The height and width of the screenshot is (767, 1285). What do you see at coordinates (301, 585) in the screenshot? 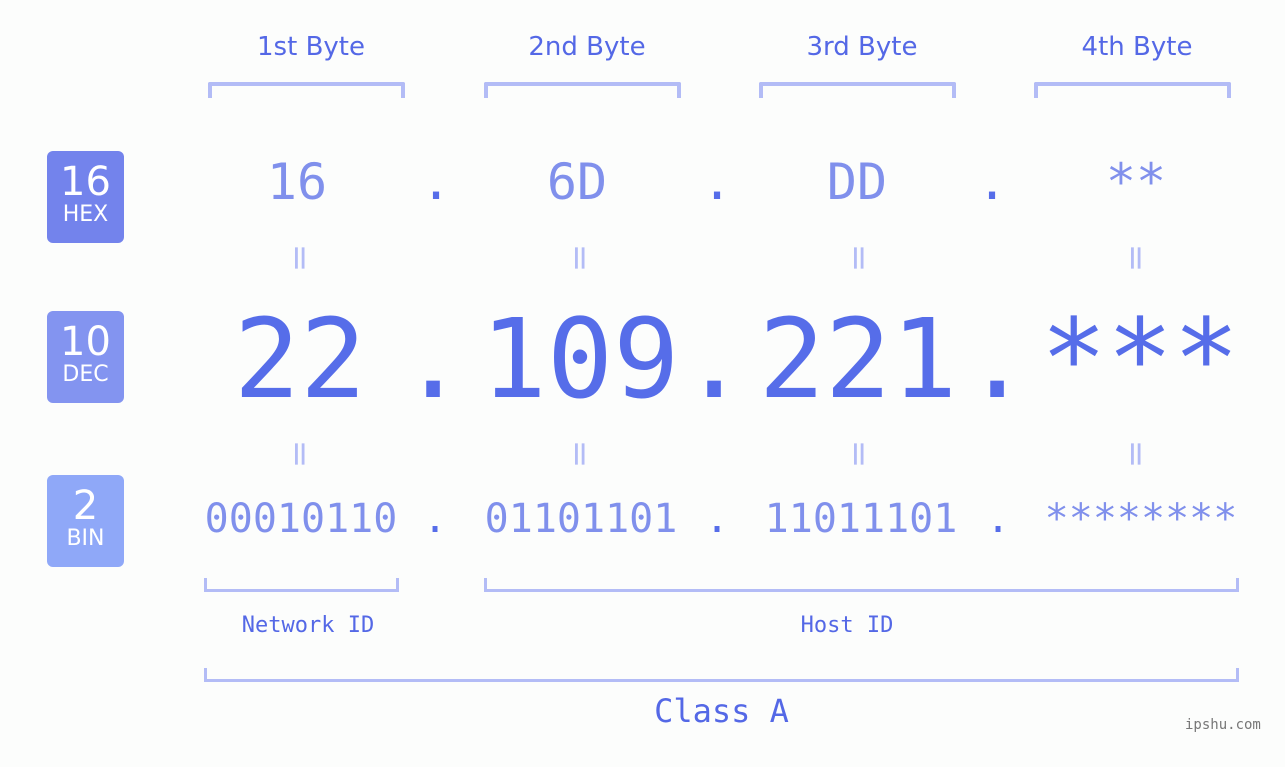
I see `network-id-bracket` at bounding box center [301, 585].